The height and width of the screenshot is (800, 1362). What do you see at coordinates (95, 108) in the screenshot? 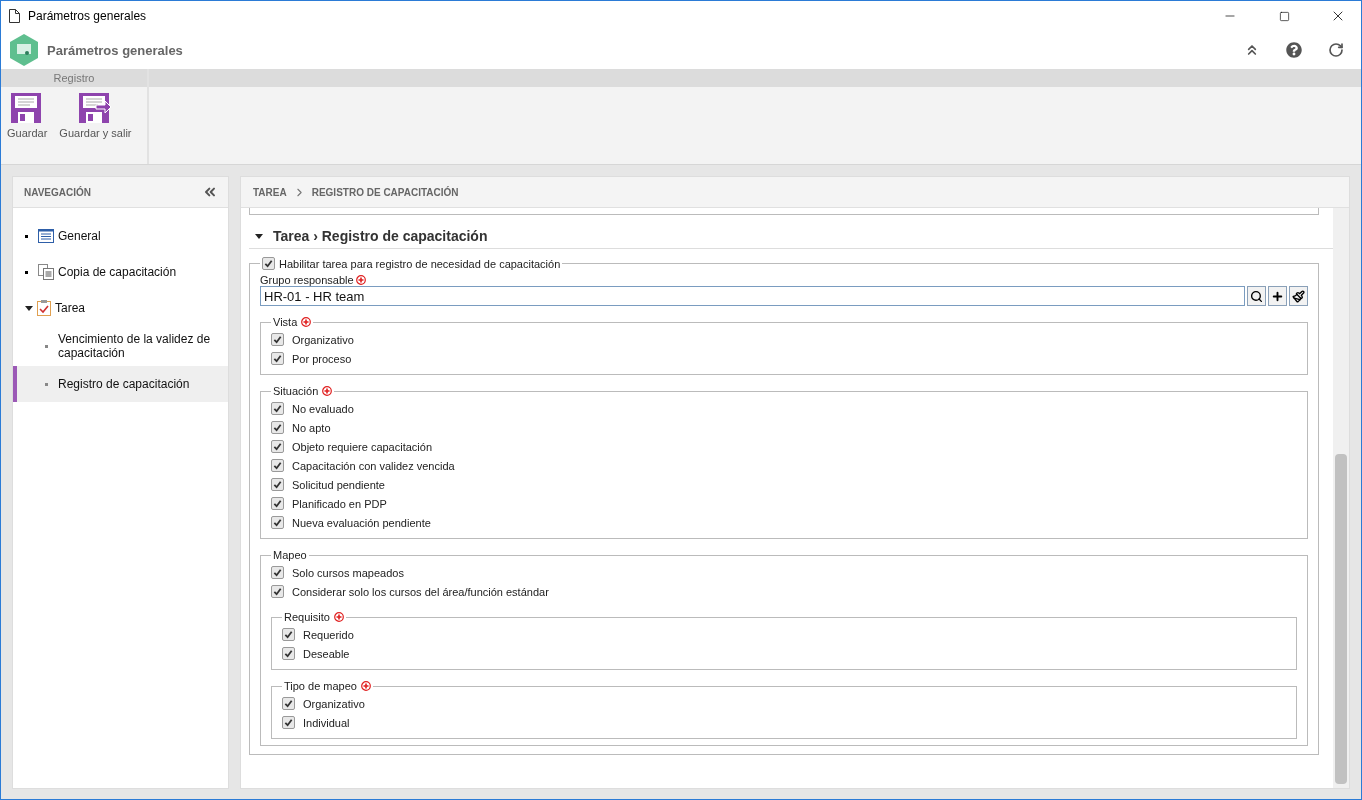
I see `save-exit-icon` at bounding box center [95, 108].